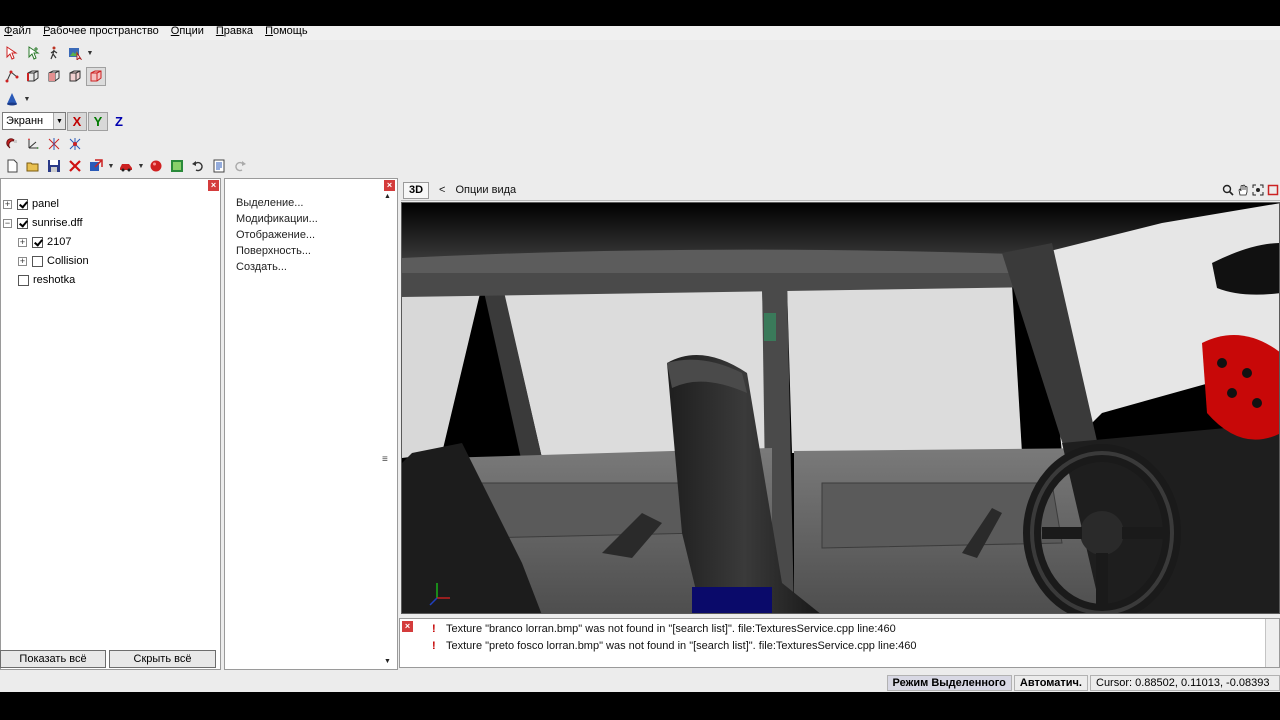 The height and width of the screenshot is (720, 1280). I want to click on element-mode-button, so click(75, 76).